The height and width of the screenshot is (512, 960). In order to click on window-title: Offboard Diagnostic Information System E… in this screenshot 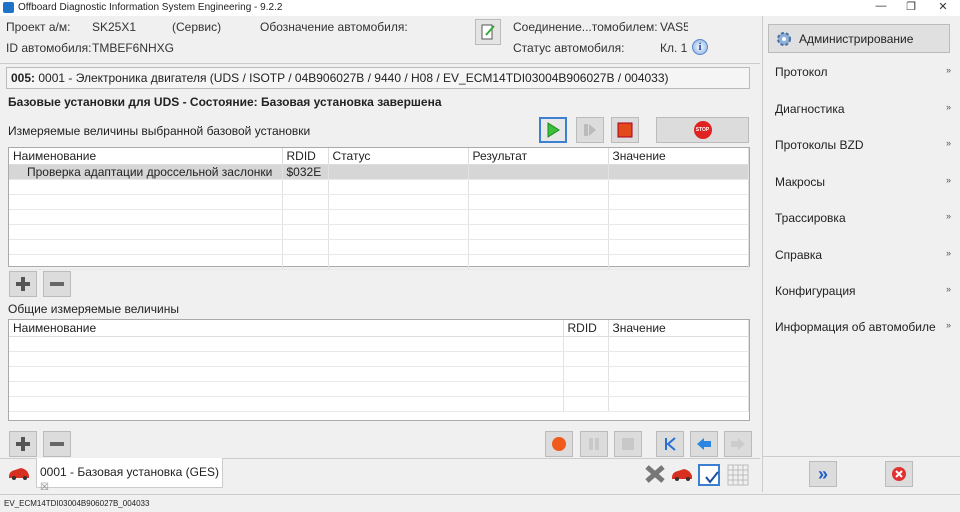, I will do `click(150, 7)`.